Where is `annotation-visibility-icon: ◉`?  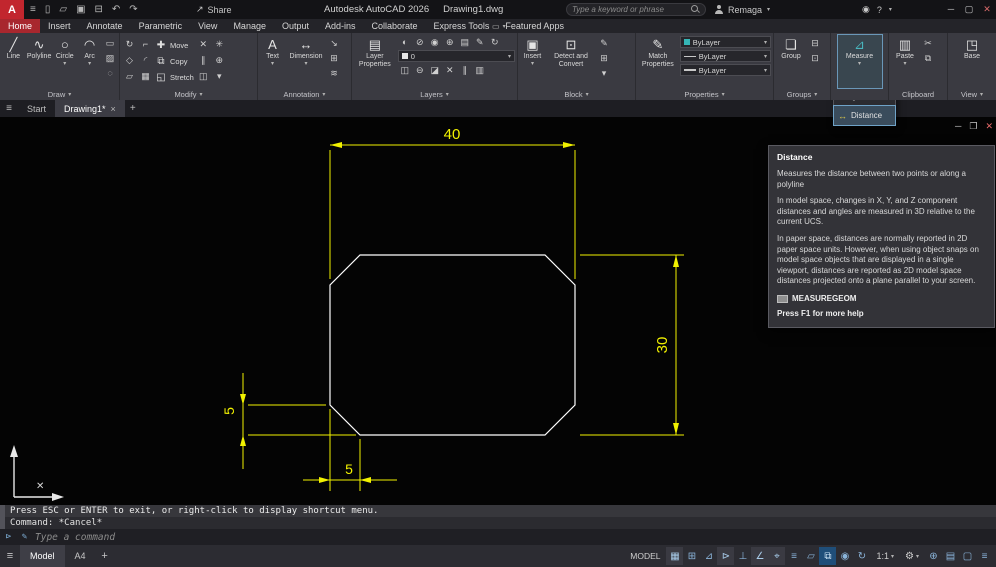 annotation-visibility-icon: ◉ is located at coordinates (844, 556).